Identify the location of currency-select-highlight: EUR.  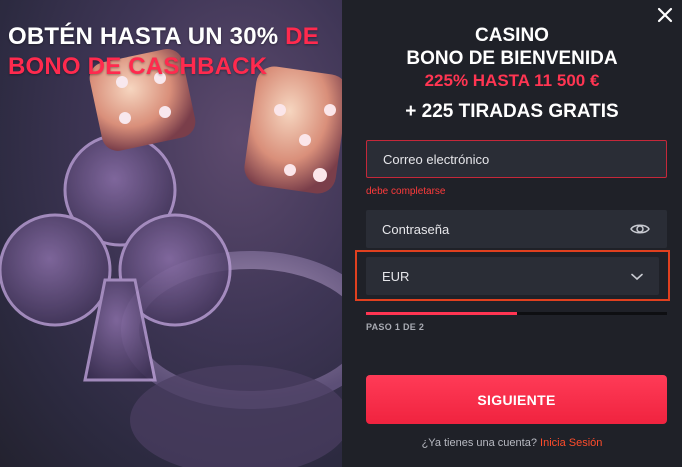
(512, 275).